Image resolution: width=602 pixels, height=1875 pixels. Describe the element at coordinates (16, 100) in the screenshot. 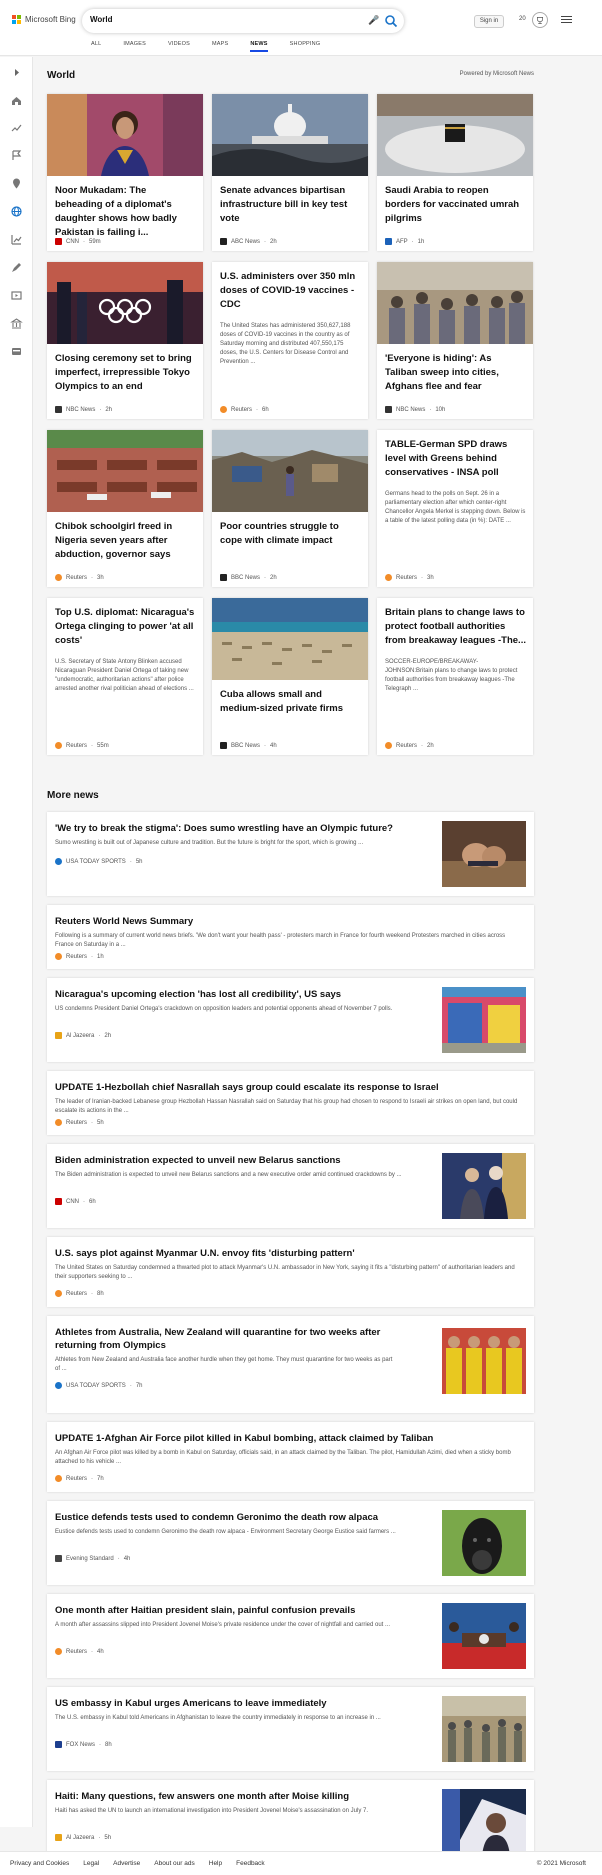

I see `home-icon` at that location.